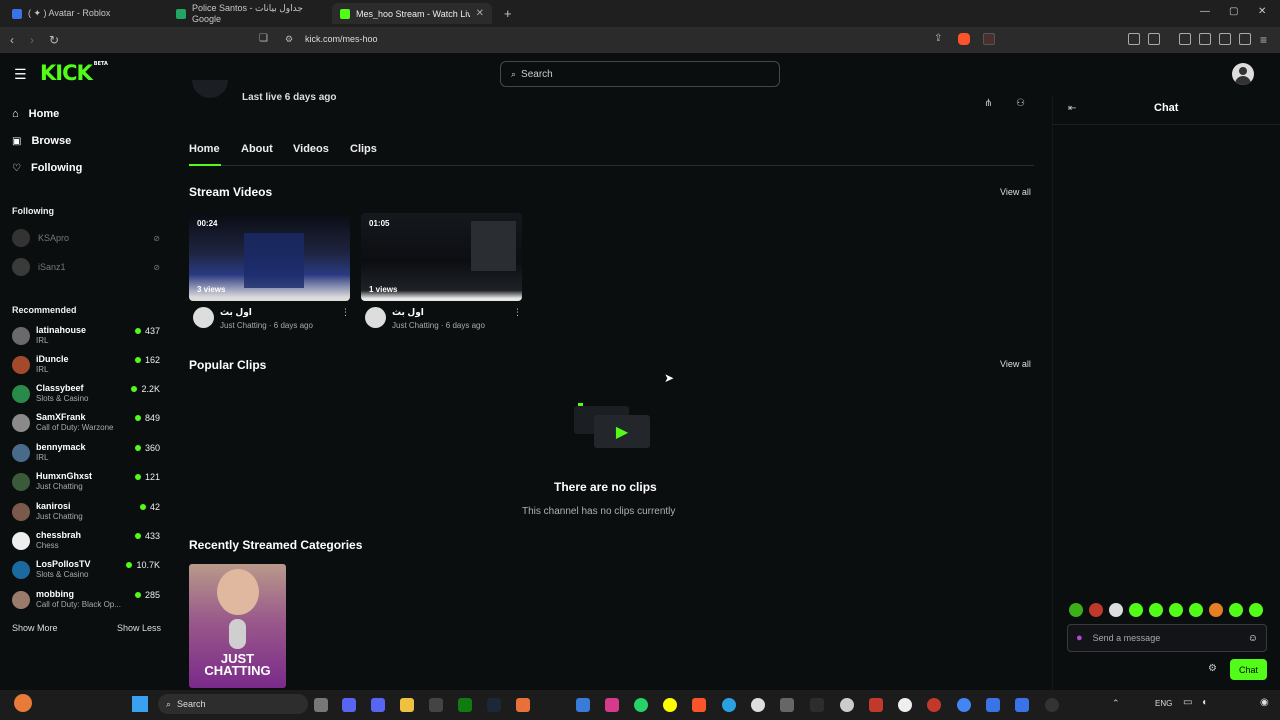 This screenshot has width=1280, height=720. What do you see at coordinates (32, 40) in the screenshot?
I see `forward-icon: ›` at bounding box center [32, 40].